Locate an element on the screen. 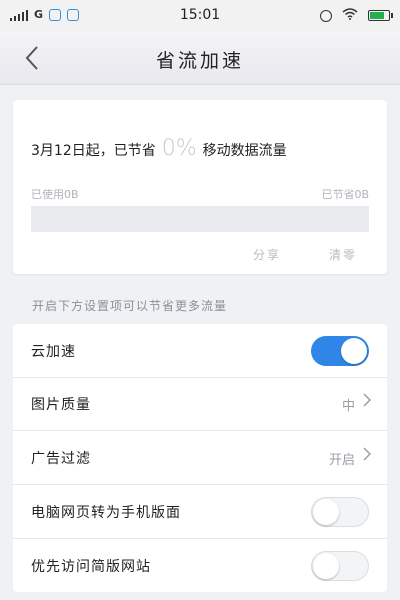 The width and height of the screenshot is (400, 600). setting-label: 图片质量 is located at coordinates (61, 405).